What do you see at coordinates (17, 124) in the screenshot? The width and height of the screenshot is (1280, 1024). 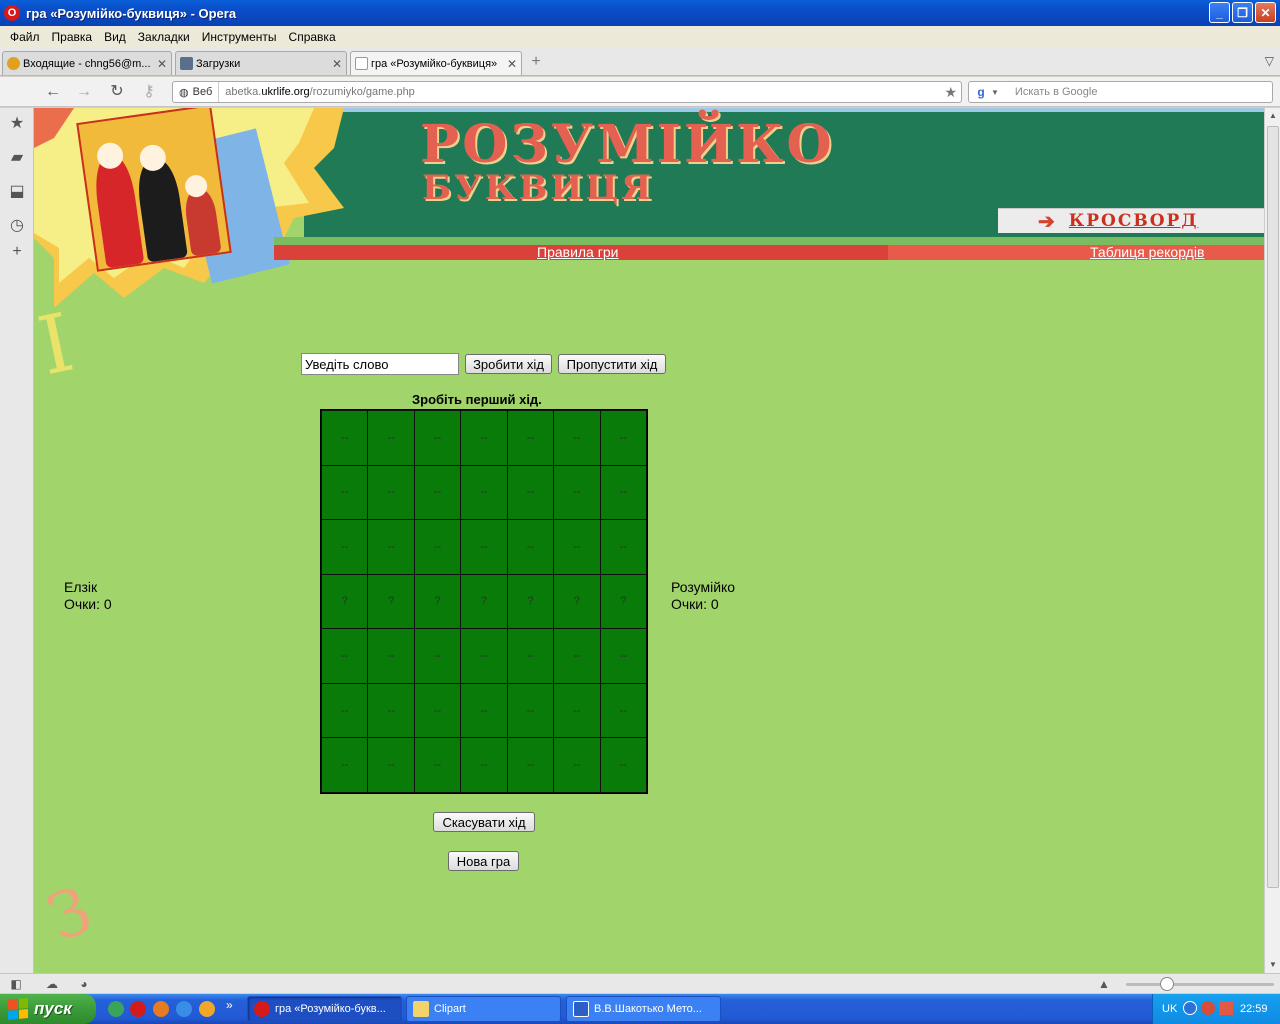 I see `star-icon: ★` at bounding box center [17, 124].